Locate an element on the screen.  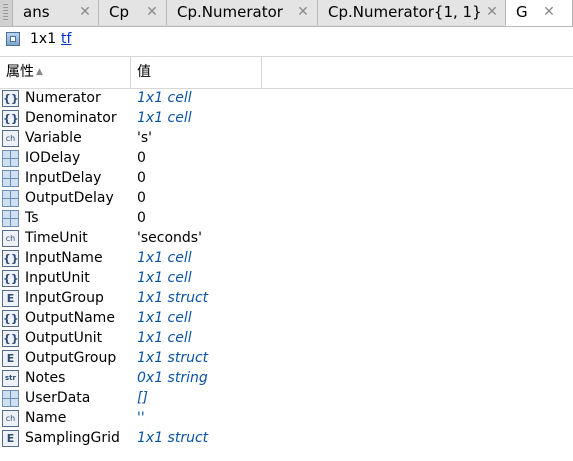
property-name: InputName is located at coordinates (64, 258).